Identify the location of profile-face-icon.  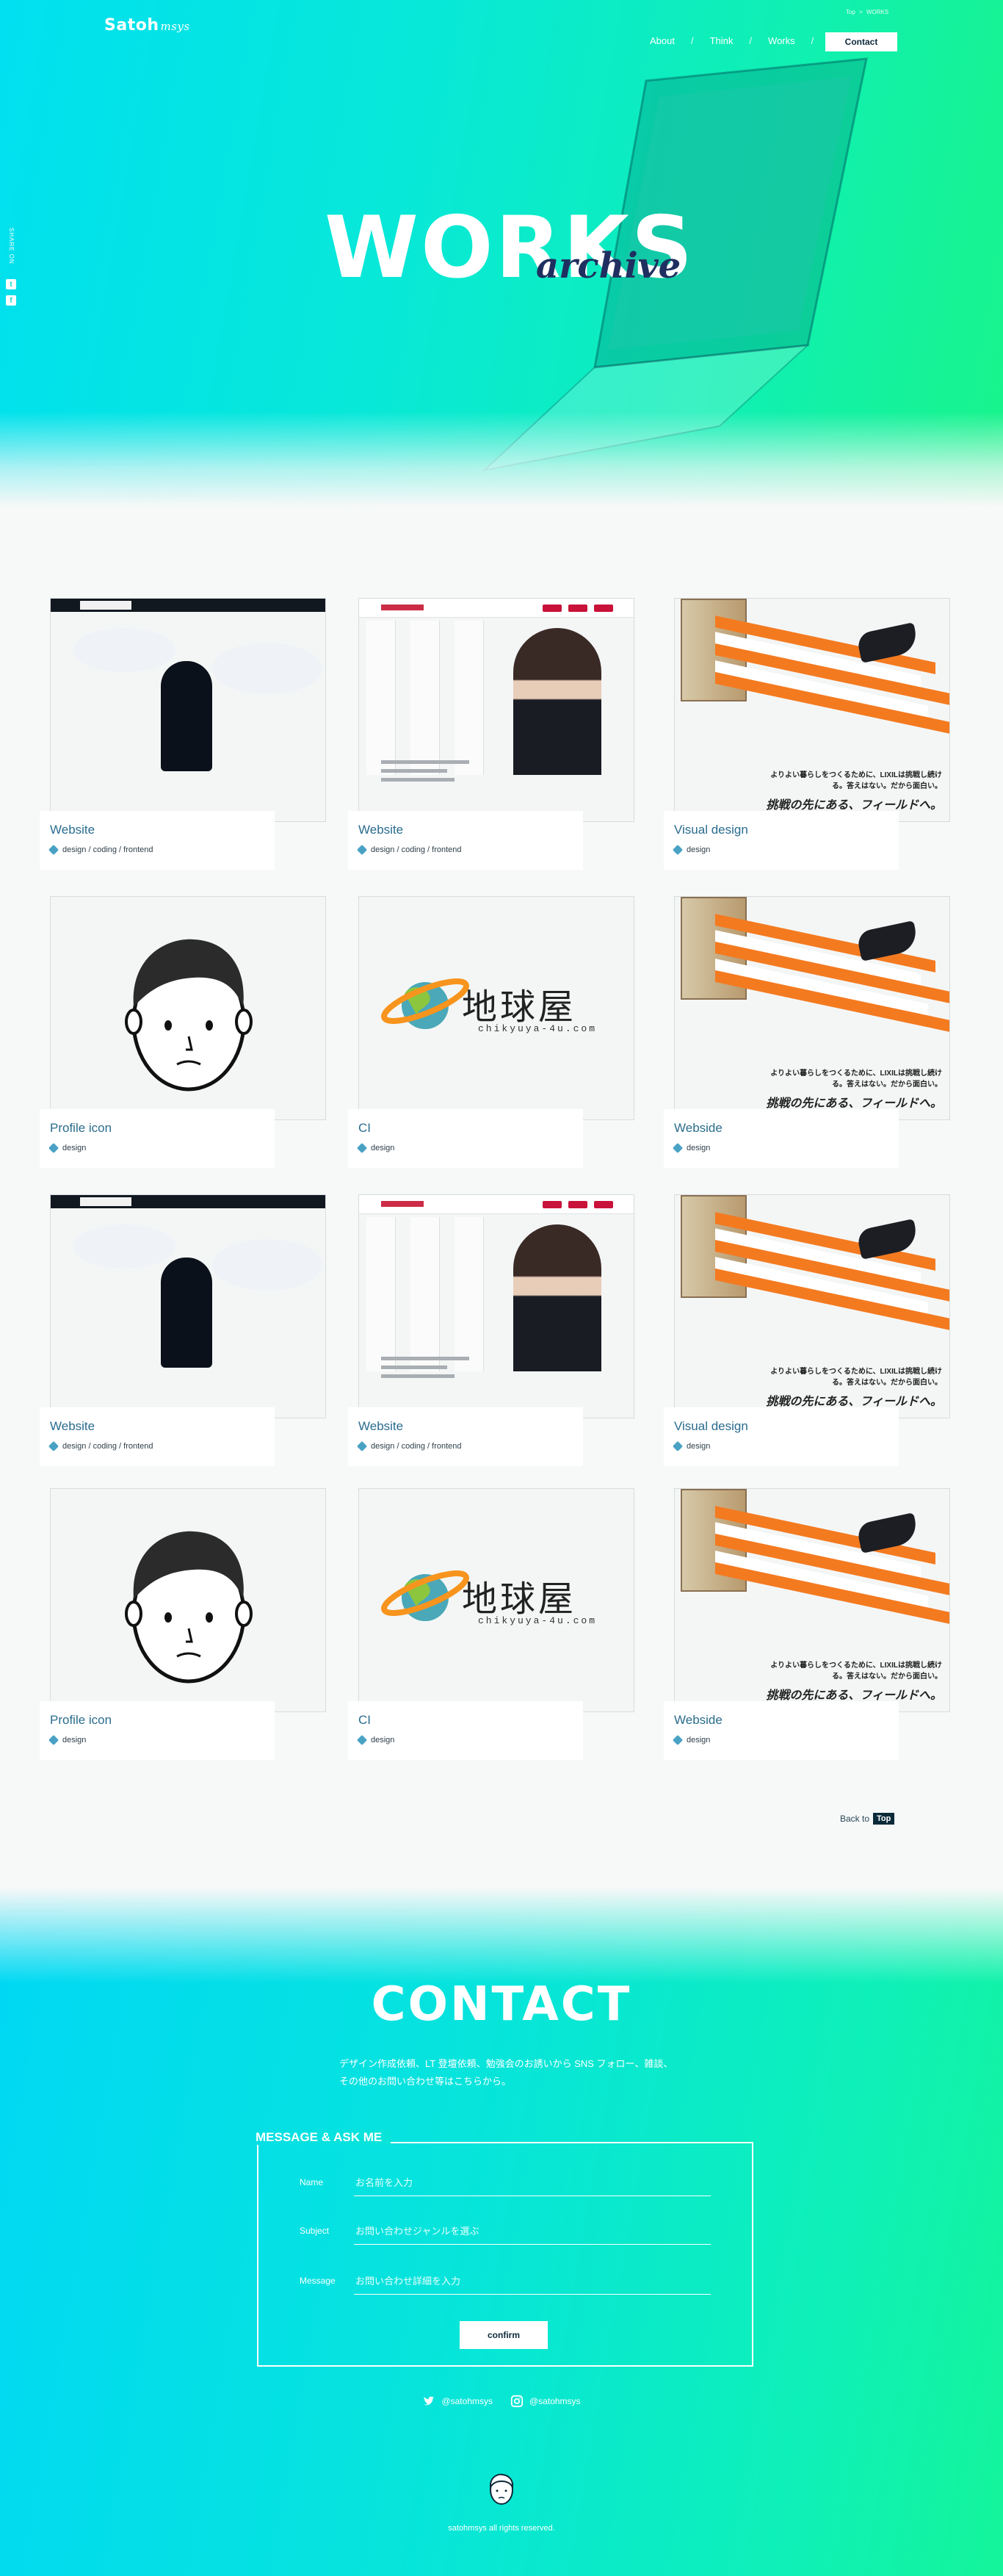
(189, 1015).